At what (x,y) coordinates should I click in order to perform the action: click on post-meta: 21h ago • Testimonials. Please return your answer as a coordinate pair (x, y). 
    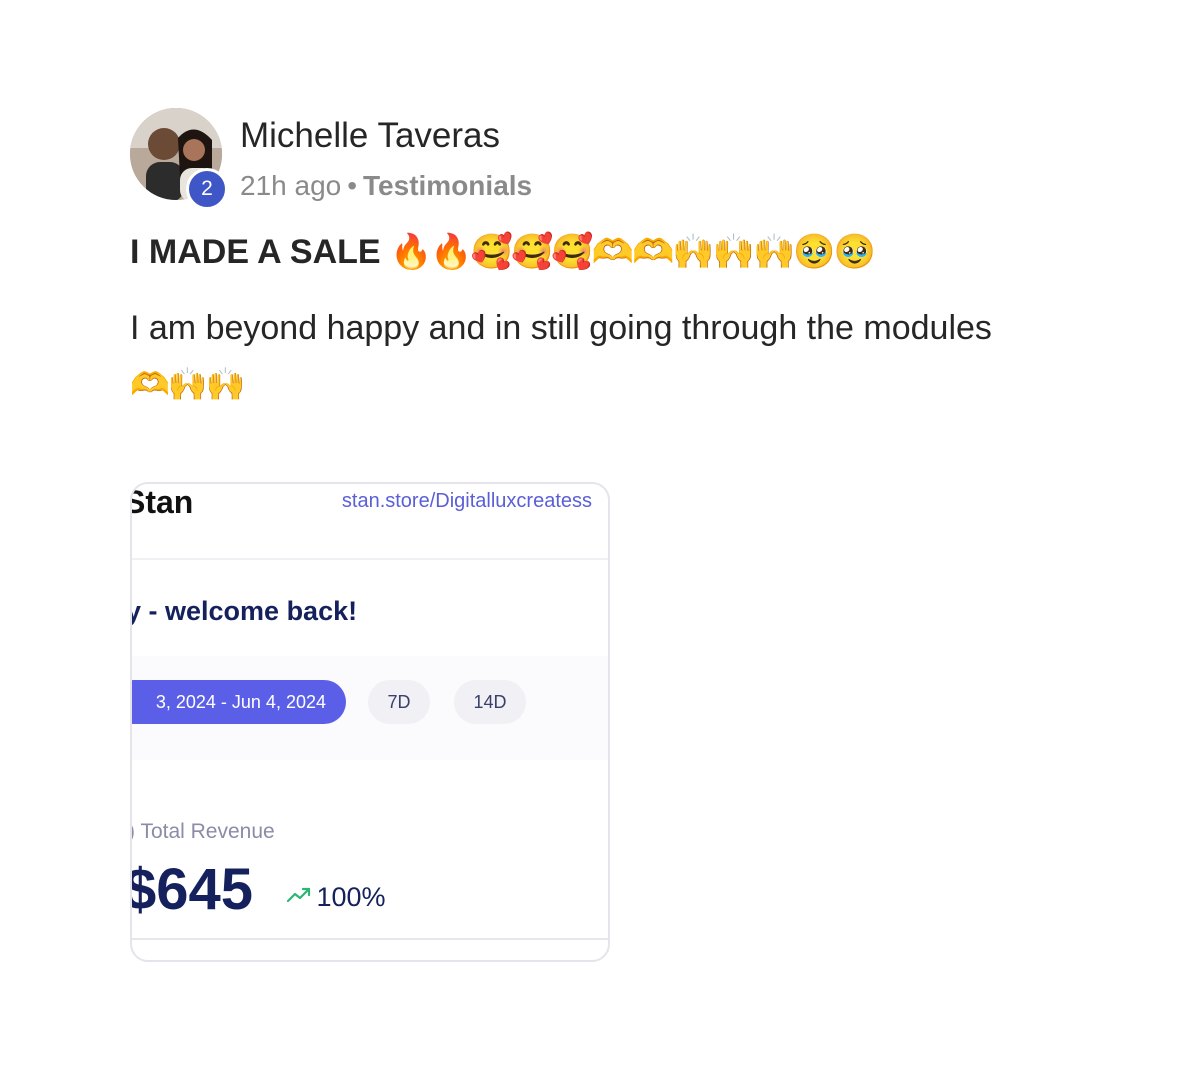
    Looking at the image, I should click on (386, 186).